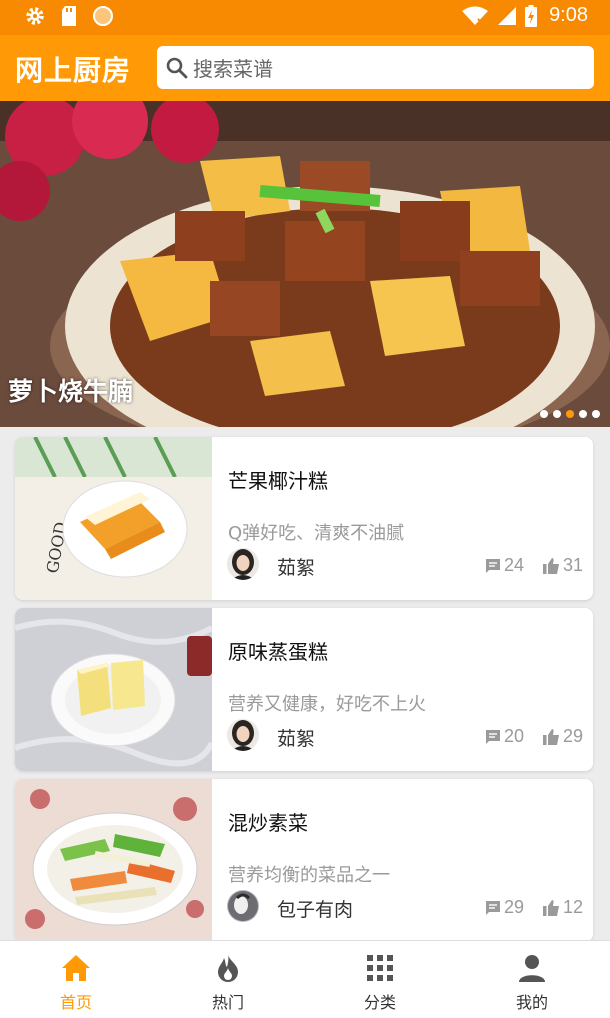 This screenshot has width=610, height=1018. Describe the element at coordinates (278, 481) in the screenshot. I see `recipe-title: 芒果椰汁糕` at that location.